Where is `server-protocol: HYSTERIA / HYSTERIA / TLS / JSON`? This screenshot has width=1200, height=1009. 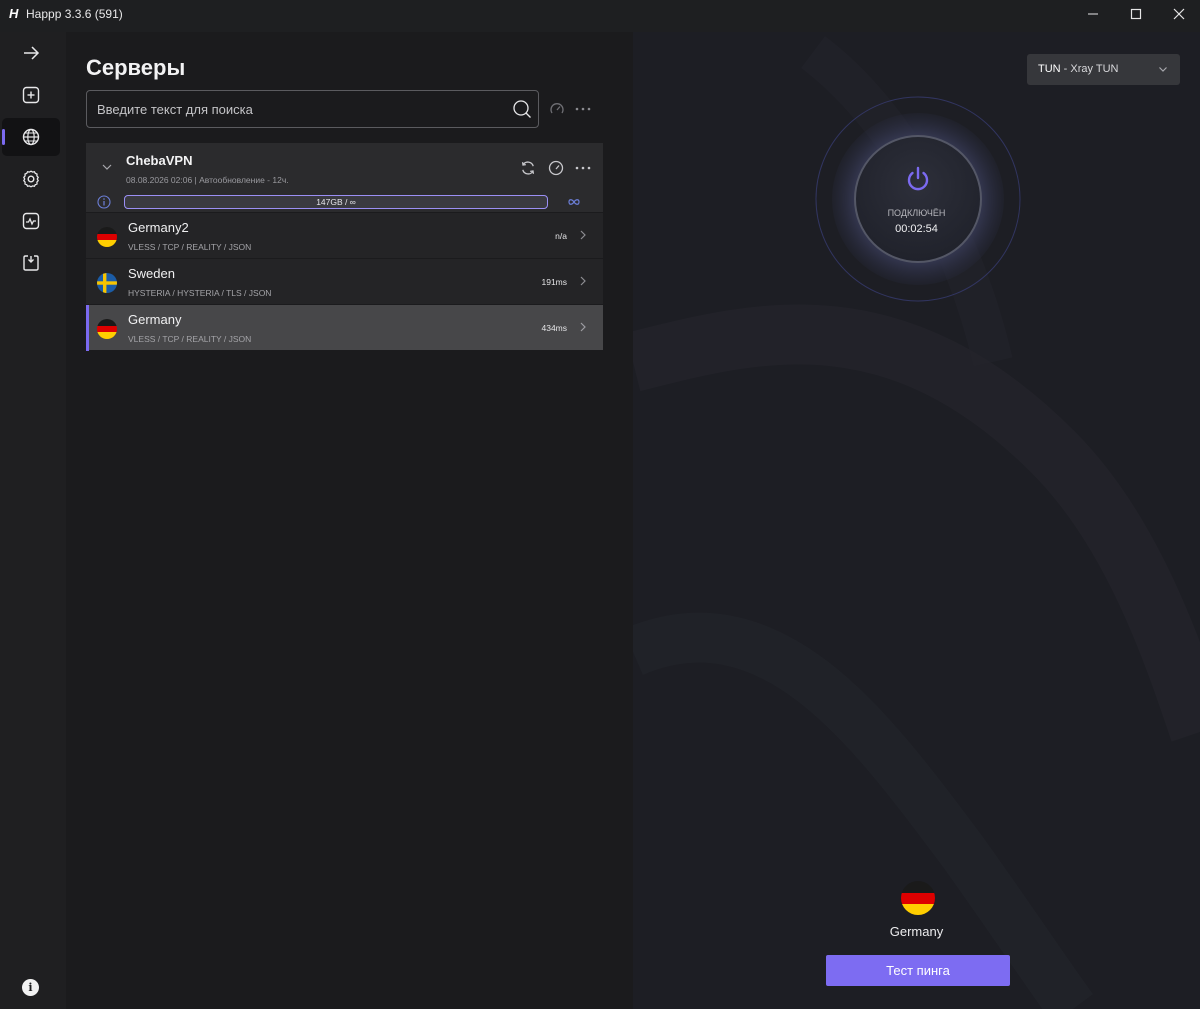
server-protocol: HYSTERIA / HYSTERIA / TLS / JSON is located at coordinates (200, 293).